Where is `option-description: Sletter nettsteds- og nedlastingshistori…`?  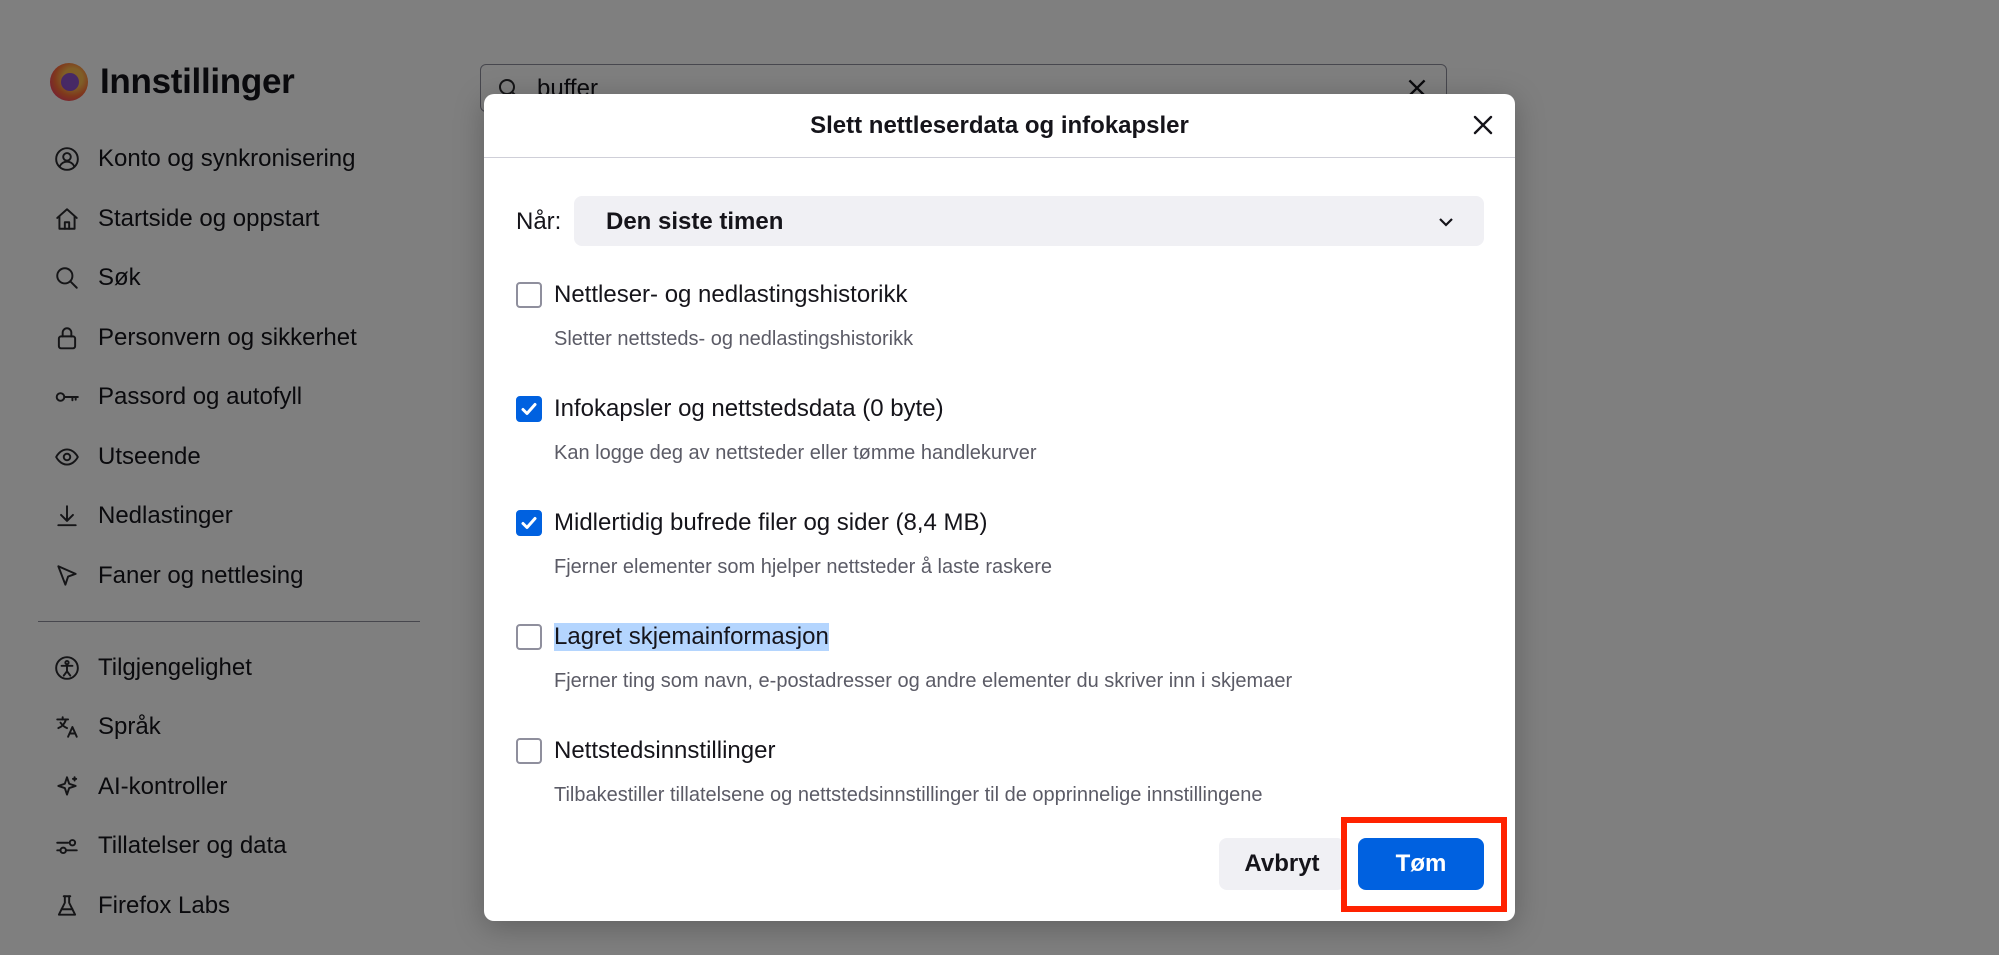 option-description: Sletter nettsteds- og nedlastingshistori… is located at coordinates (734, 339).